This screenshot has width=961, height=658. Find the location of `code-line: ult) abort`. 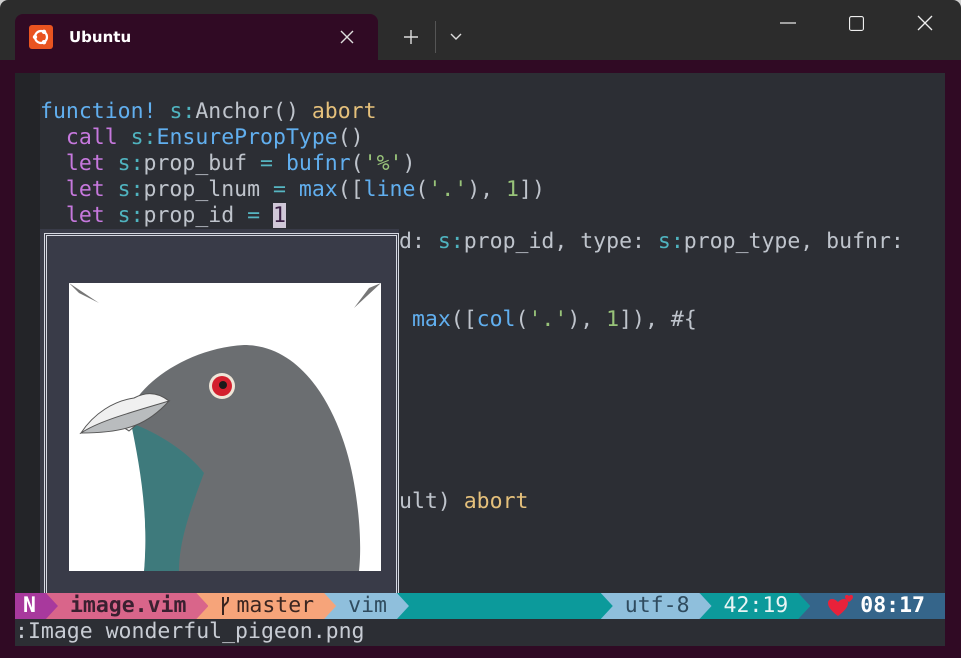

code-line: ult) abort is located at coordinates (464, 502).